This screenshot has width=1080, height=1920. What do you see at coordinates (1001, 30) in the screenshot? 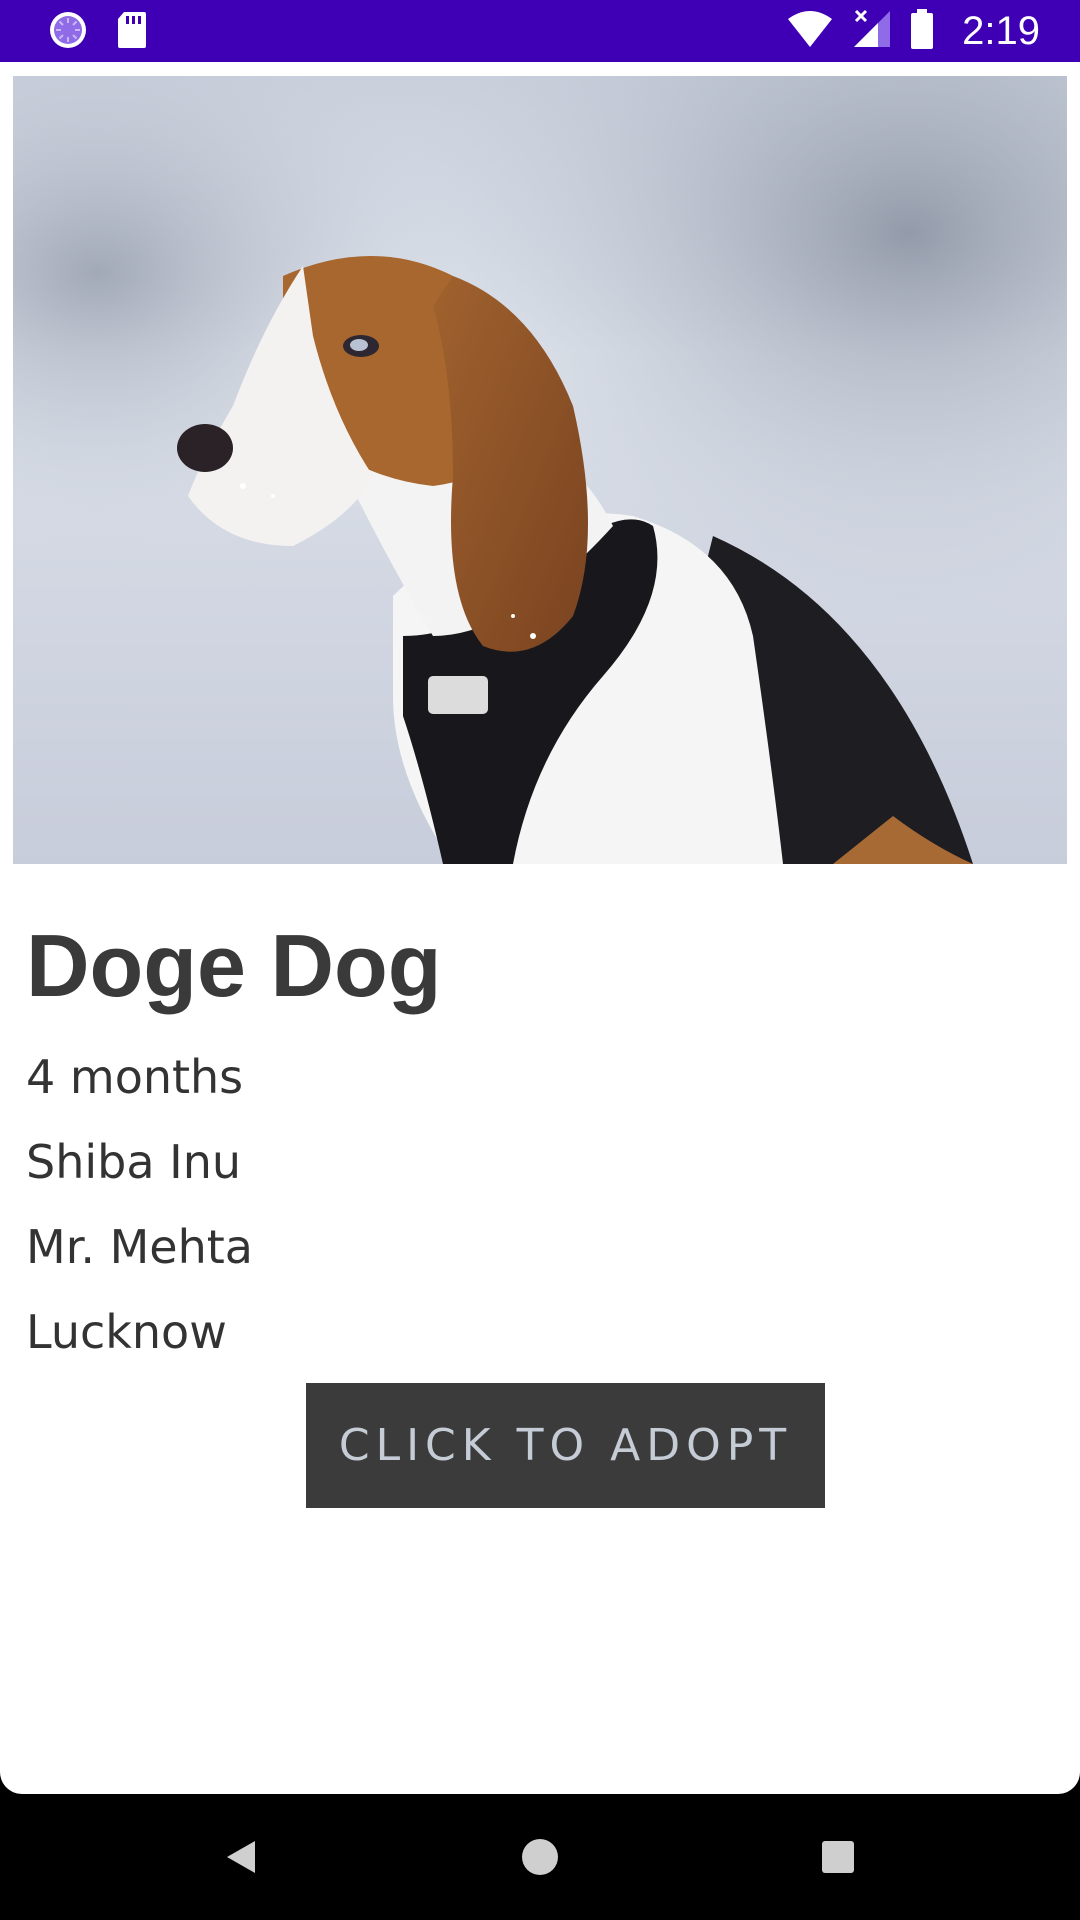
I see `status-time: 2:19` at bounding box center [1001, 30].